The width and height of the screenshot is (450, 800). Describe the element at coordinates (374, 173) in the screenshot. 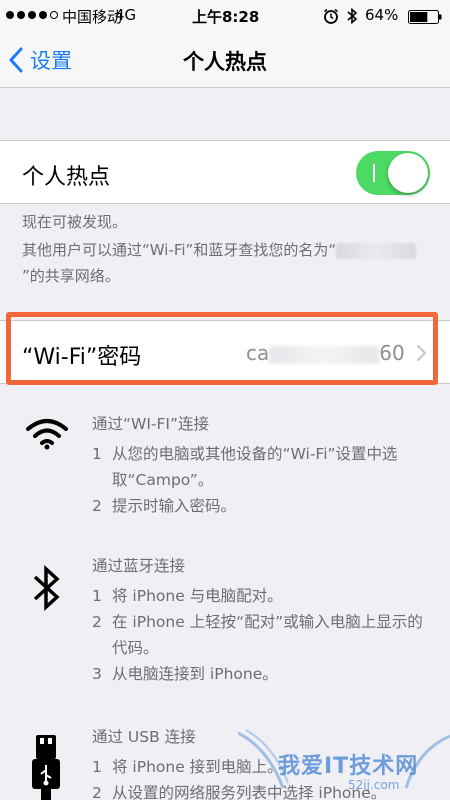

I see `toggle-on-indicator` at that location.